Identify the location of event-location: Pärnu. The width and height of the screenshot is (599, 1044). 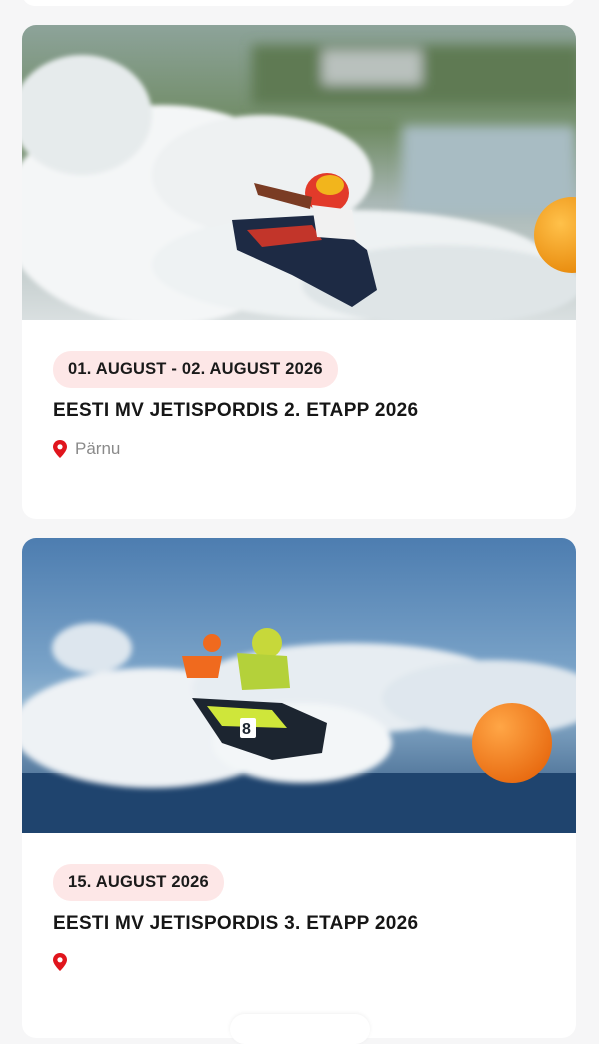
(314, 449).